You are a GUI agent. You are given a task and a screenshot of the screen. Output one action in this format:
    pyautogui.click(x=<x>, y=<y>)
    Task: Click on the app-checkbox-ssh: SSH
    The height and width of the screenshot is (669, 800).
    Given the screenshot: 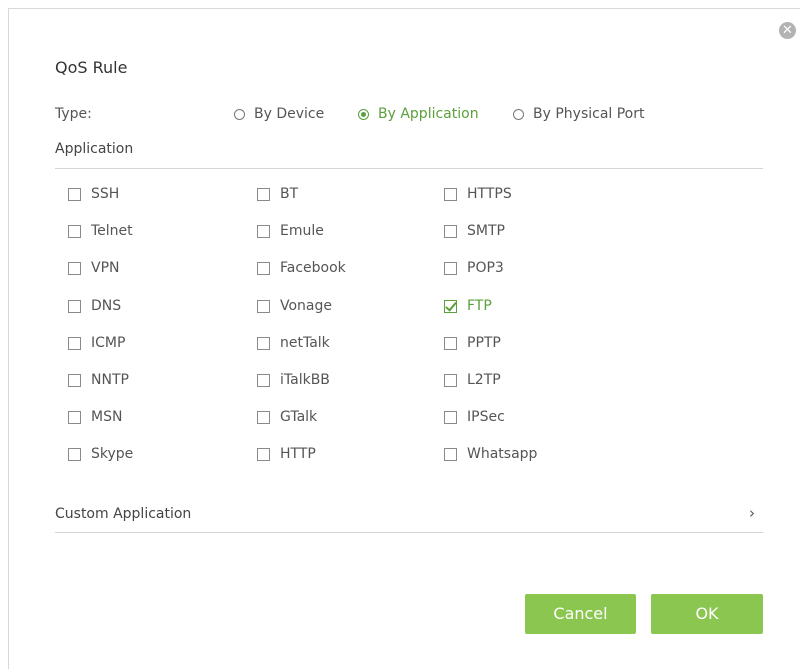 What is the action you would take?
    pyautogui.click(x=93, y=194)
    